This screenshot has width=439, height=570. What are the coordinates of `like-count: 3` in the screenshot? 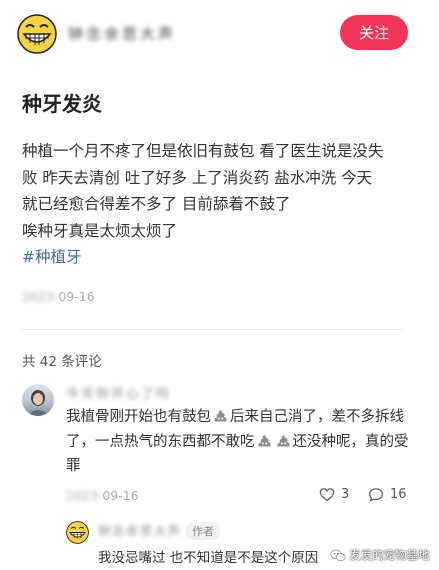 It's located at (345, 494).